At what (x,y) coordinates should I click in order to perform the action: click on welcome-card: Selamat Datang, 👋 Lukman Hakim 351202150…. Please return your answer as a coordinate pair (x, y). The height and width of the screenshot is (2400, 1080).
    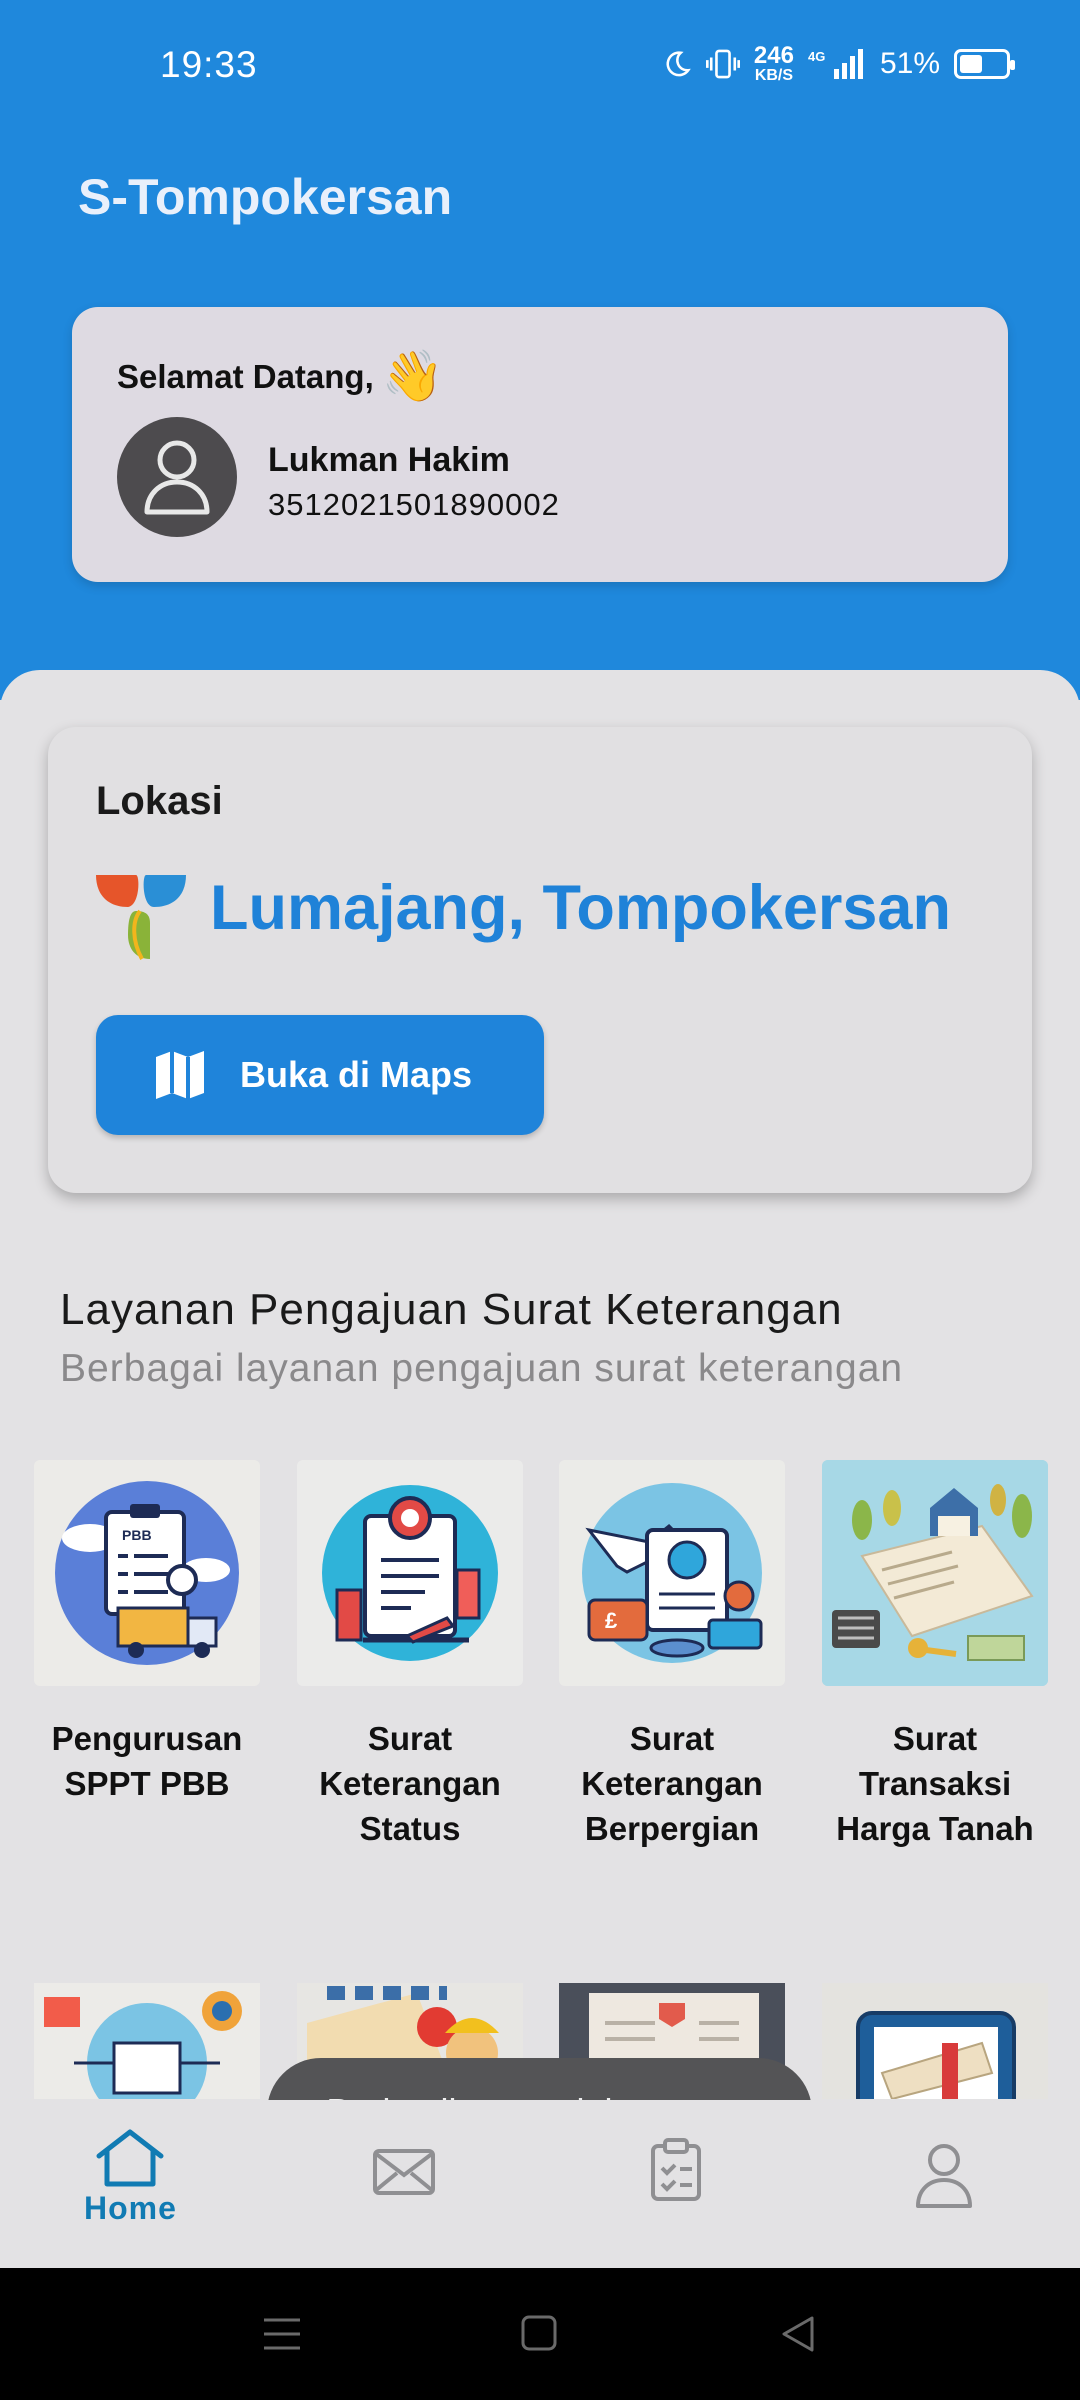
    Looking at the image, I should click on (540, 444).